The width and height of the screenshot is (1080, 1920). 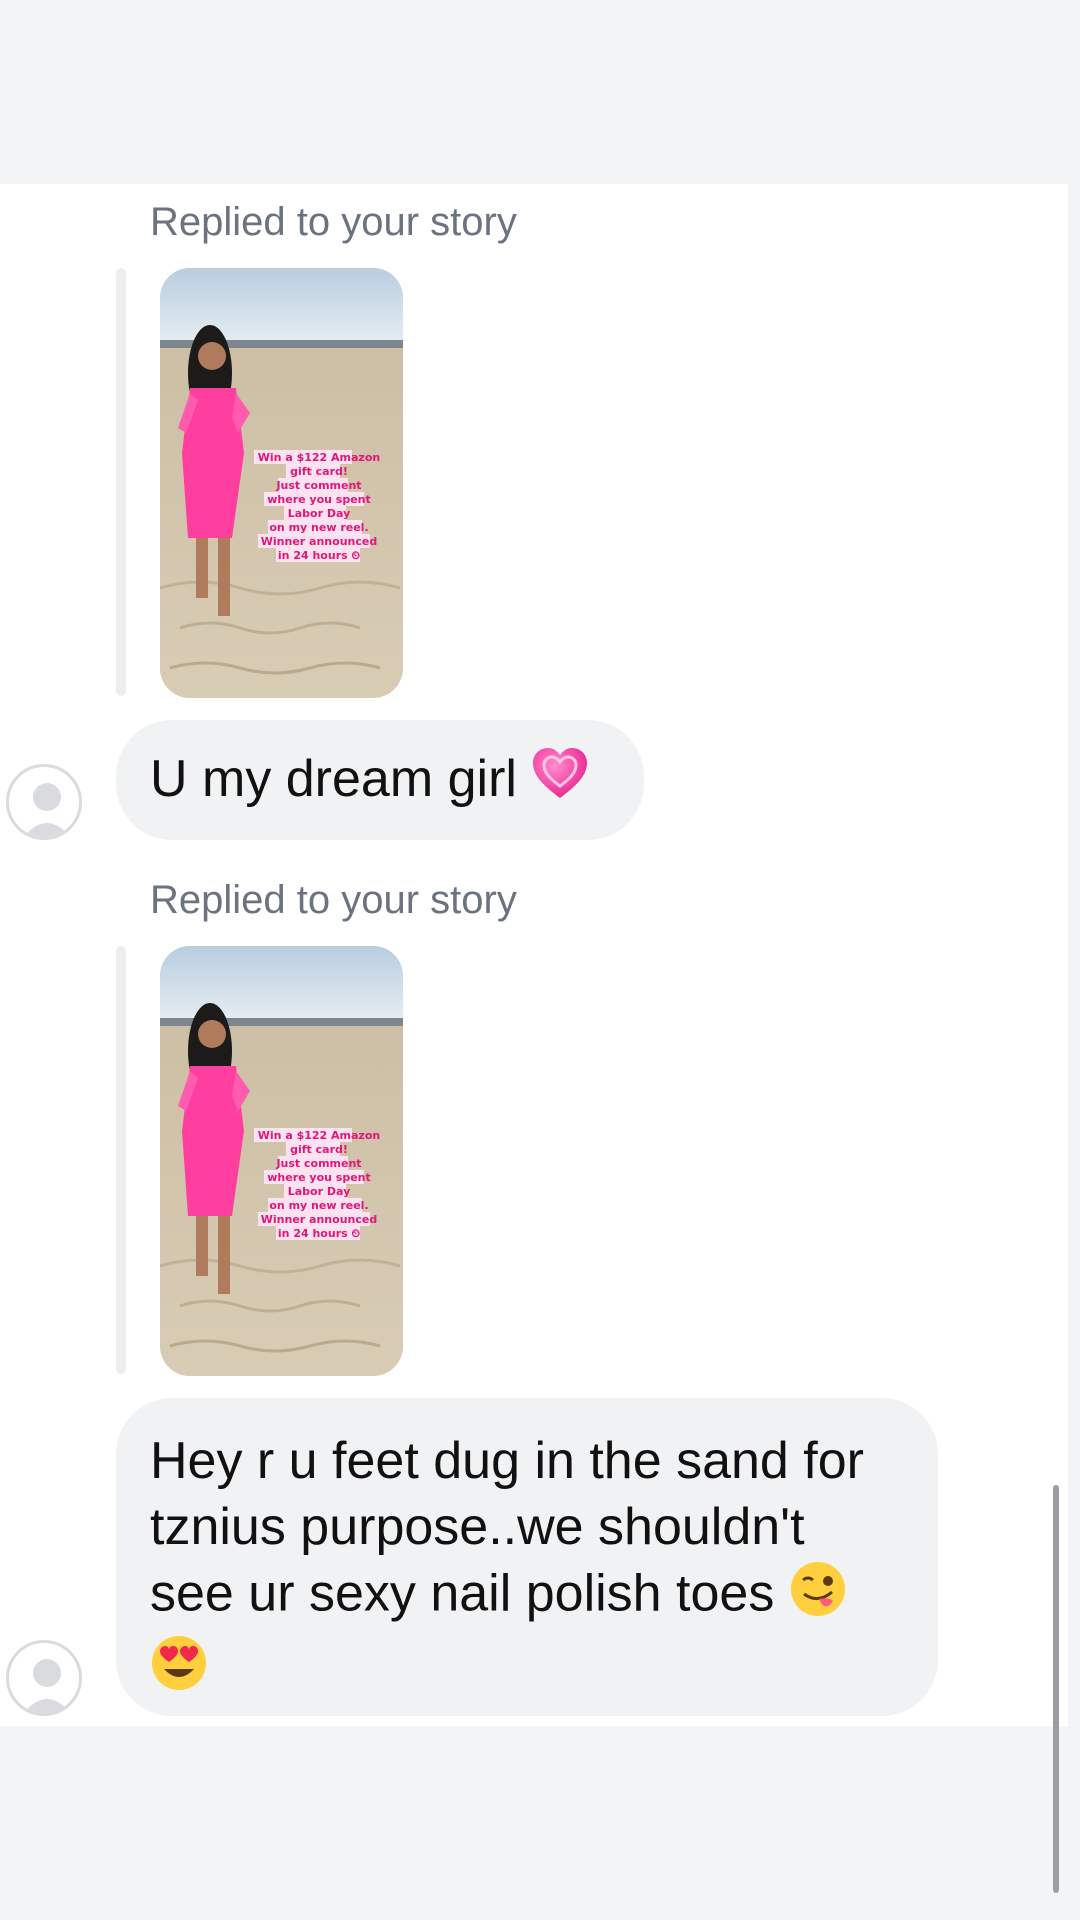 I want to click on message-text: U my dream girl, so click(x=333, y=779).